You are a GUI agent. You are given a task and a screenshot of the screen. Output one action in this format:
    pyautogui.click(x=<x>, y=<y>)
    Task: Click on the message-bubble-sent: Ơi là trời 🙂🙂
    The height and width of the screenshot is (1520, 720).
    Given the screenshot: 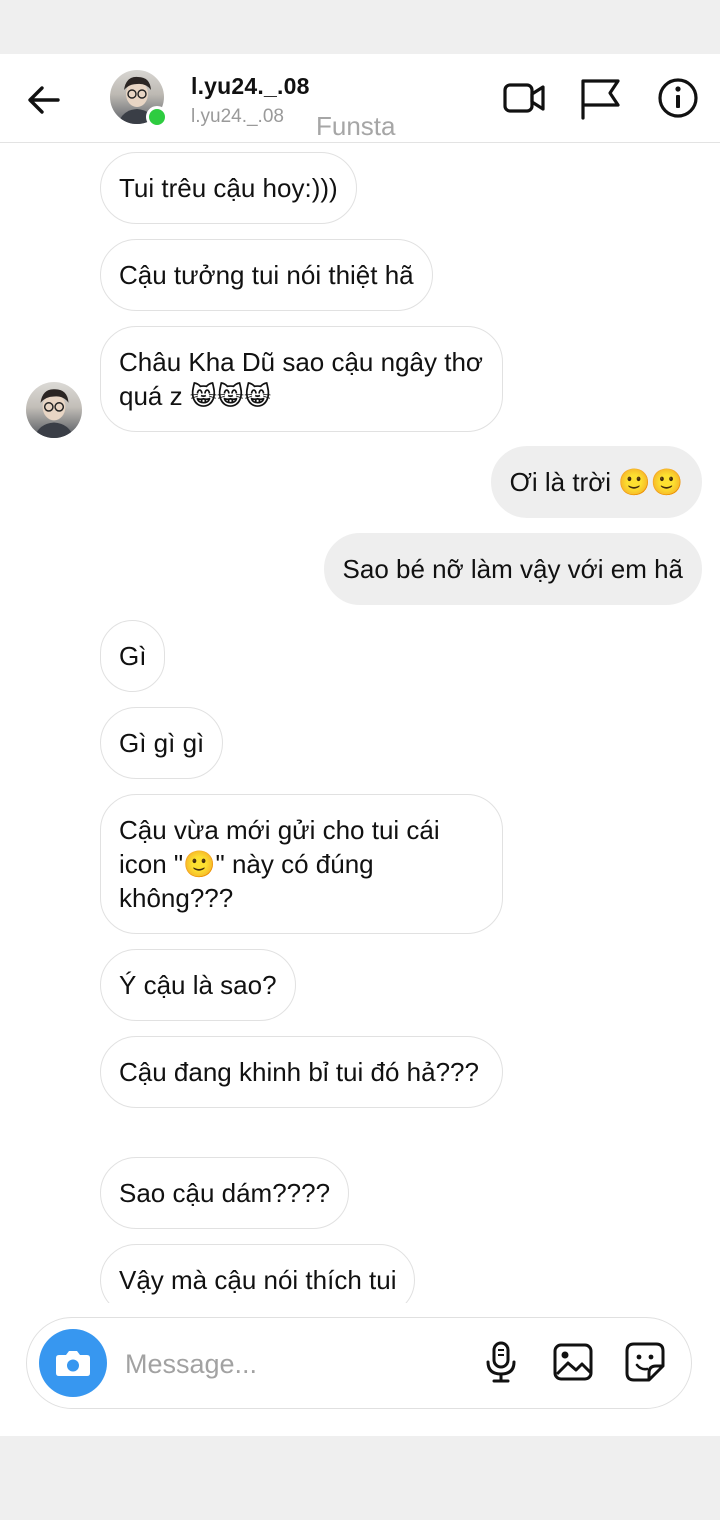 What is the action you would take?
    pyautogui.click(x=596, y=482)
    